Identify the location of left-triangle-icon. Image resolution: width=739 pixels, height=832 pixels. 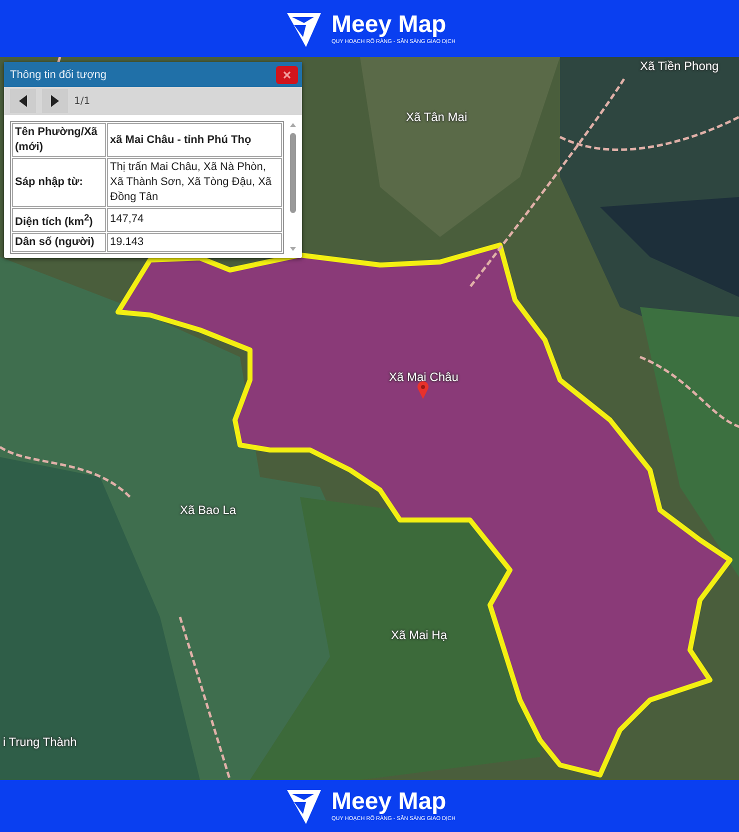
(23, 101).